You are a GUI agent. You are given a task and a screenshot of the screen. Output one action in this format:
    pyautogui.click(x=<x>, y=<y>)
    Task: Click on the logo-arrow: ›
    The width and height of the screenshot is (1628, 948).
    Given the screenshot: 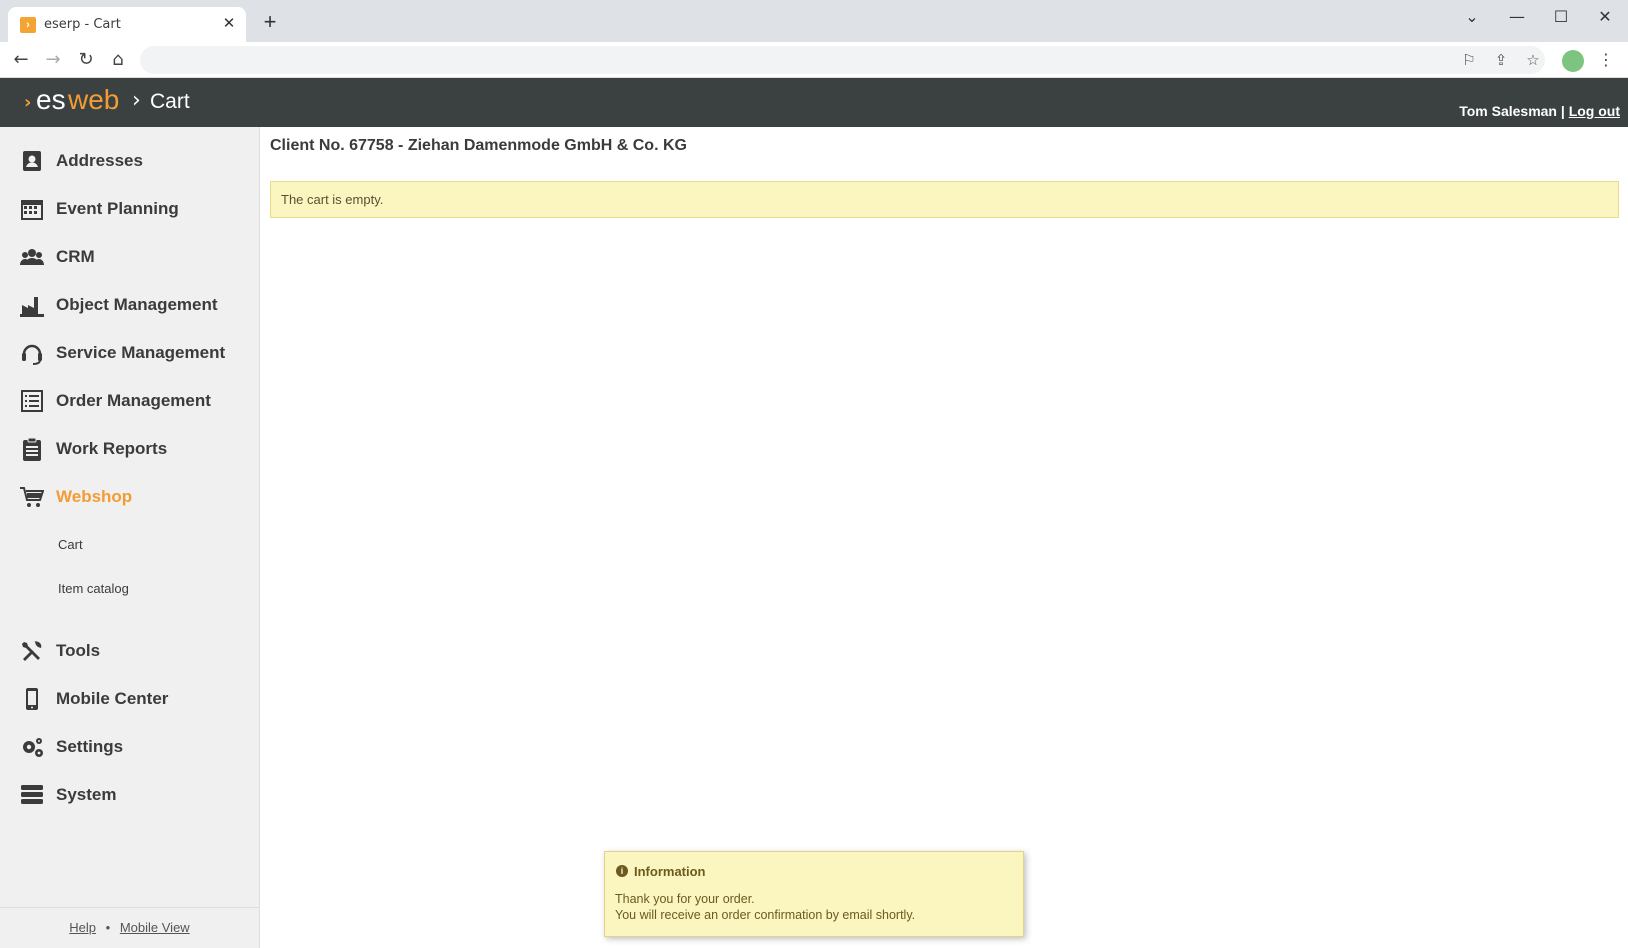 What is the action you would take?
    pyautogui.click(x=28, y=102)
    